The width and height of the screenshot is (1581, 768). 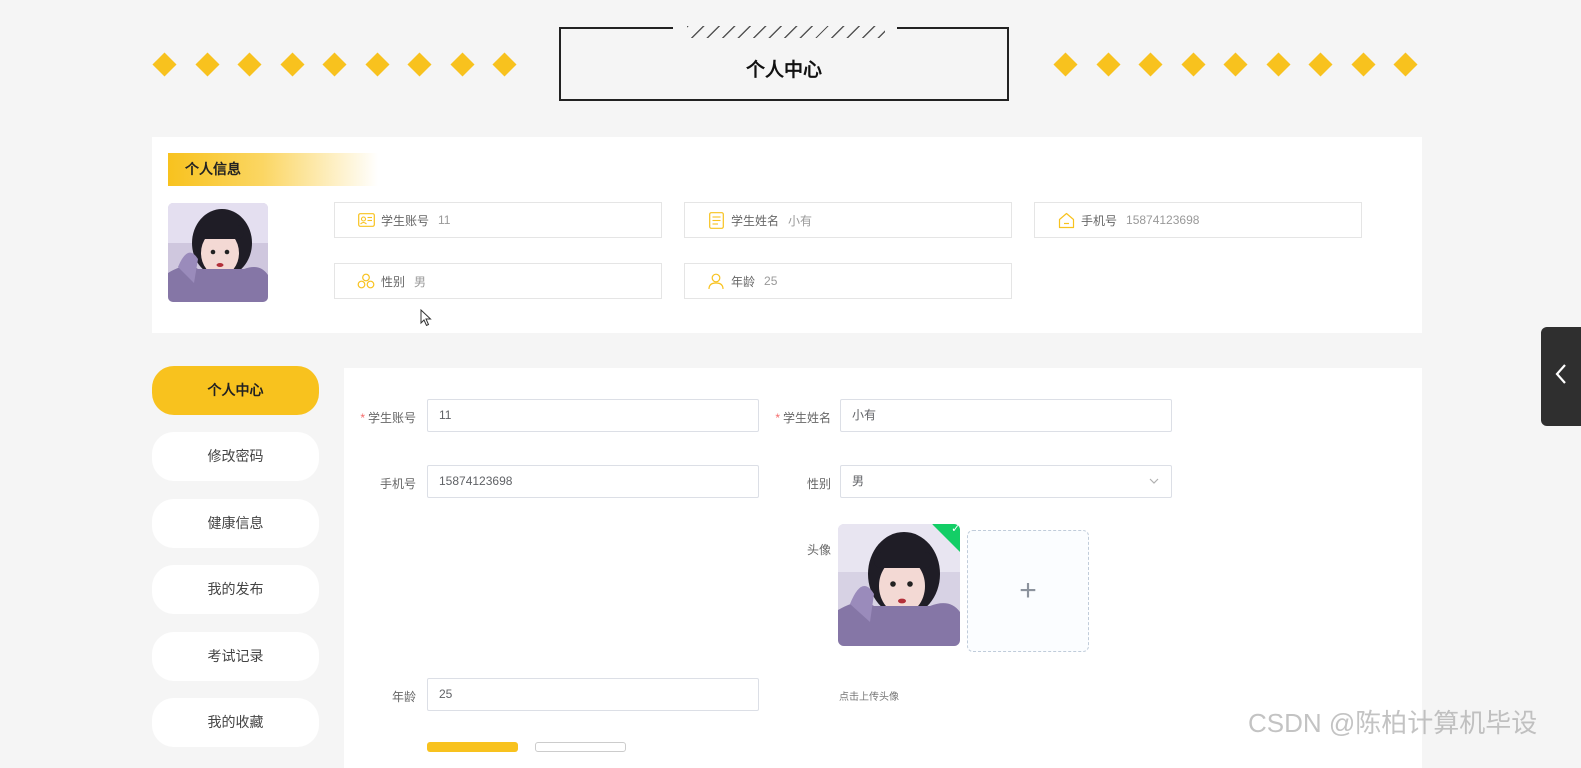 I want to click on info-label: 学生账号, so click(x=405, y=220).